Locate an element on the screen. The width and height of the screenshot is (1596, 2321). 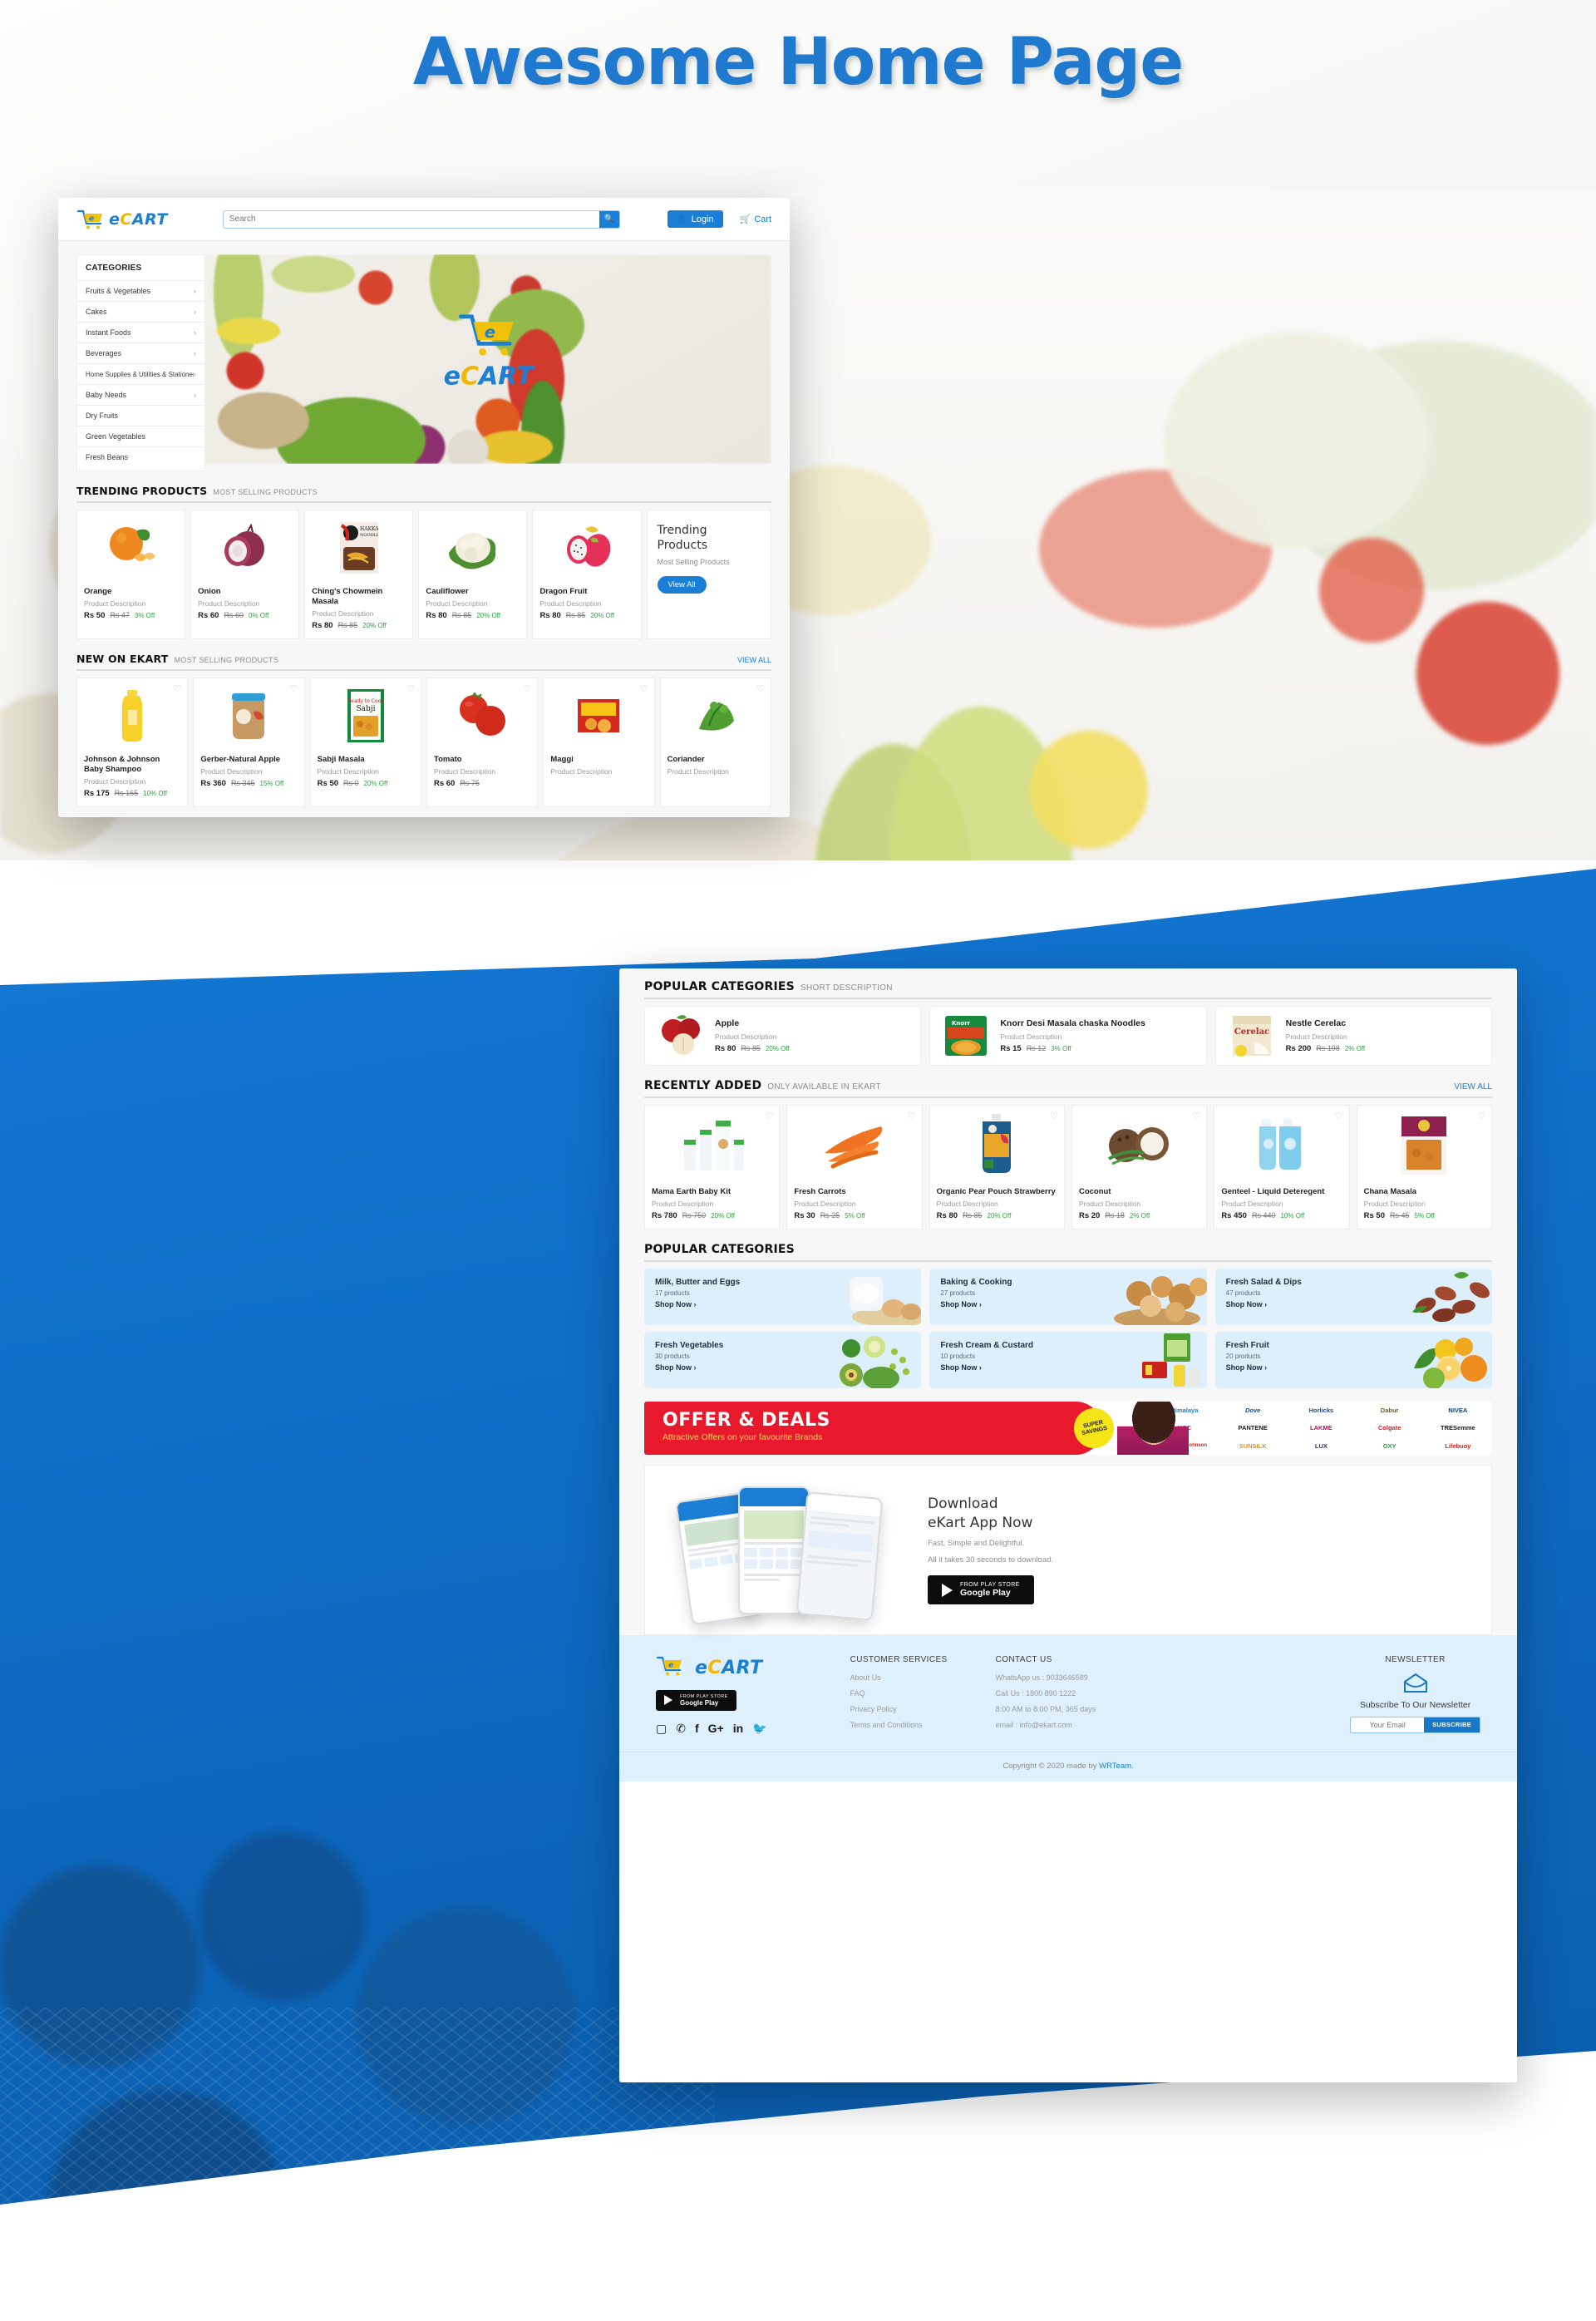
hero-banner: e eCART is located at coordinates (488, 359).